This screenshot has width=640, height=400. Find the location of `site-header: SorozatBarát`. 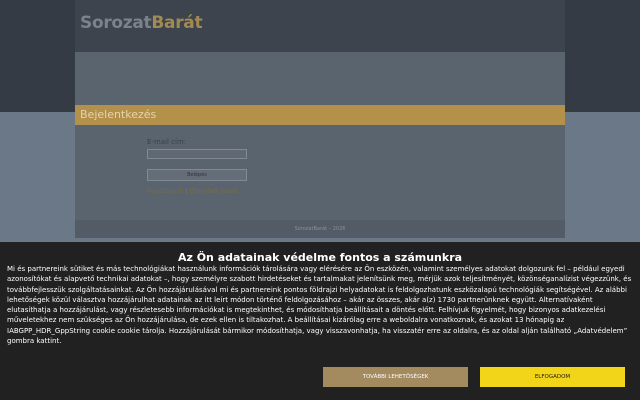

site-header: SorozatBarát is located at coordinates (320, 26).